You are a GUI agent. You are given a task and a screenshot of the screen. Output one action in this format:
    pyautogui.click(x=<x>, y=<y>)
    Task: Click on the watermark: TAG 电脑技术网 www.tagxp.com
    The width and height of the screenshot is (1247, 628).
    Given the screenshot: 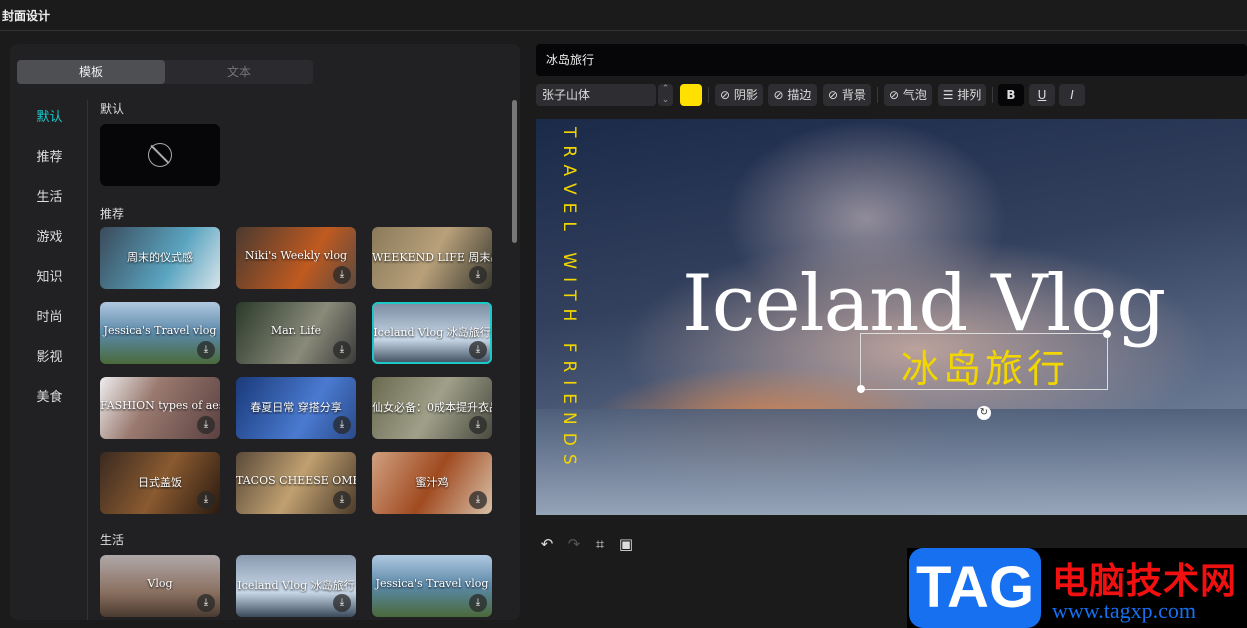 What is the action you would take?
    pyautogui.click(x=1077, y=588)
    